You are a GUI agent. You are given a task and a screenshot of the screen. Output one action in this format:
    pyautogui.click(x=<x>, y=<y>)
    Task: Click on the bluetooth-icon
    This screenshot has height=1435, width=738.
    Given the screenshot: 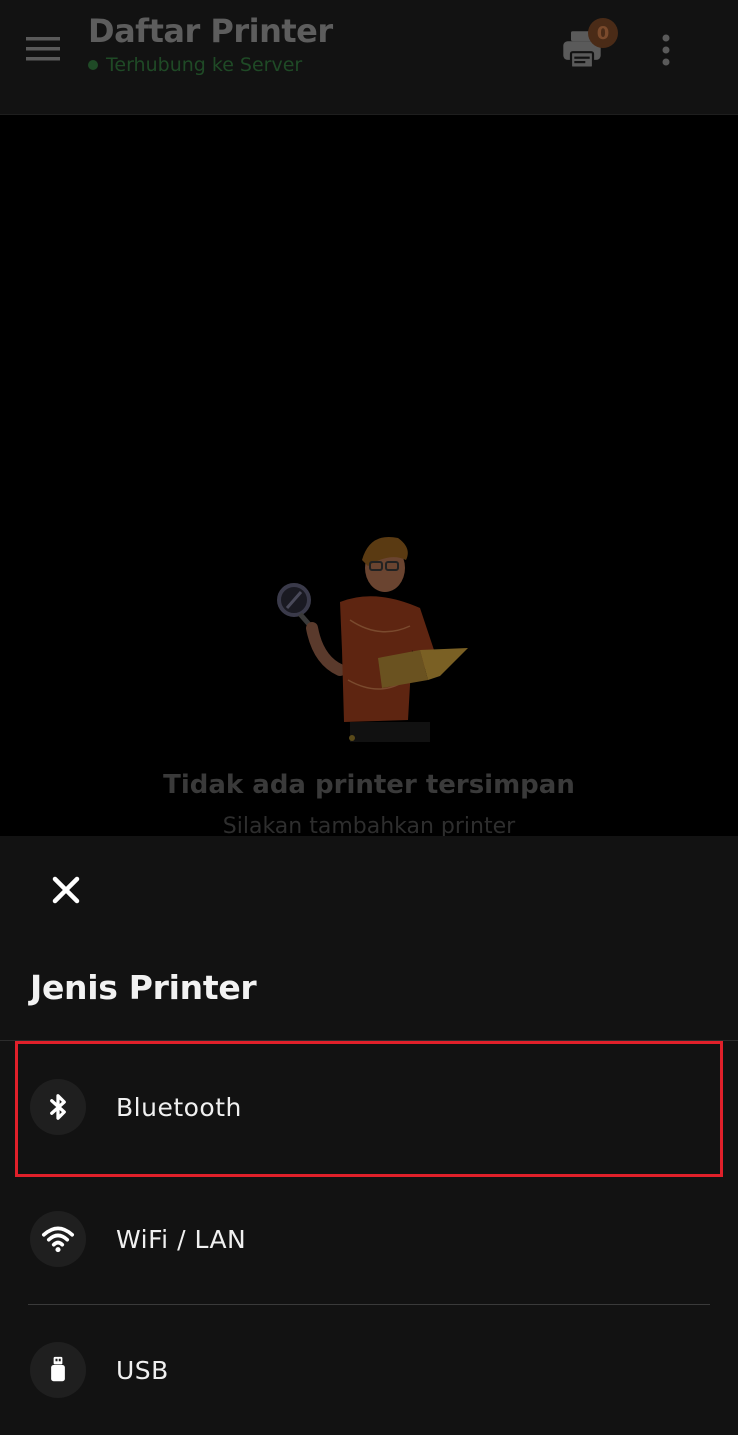 What is the action you would take?
    pyautogui.click(x=58, y=1107)
    